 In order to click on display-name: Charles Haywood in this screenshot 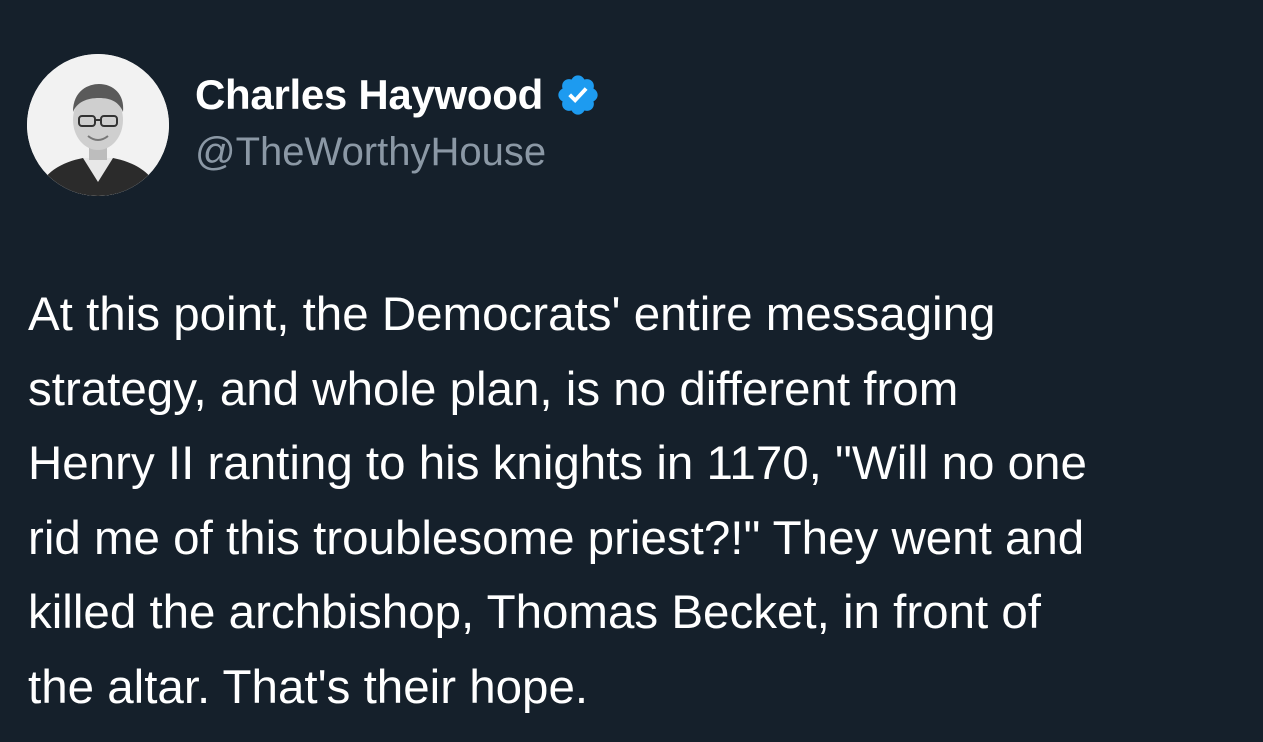, I will do `click(369, 95)`.